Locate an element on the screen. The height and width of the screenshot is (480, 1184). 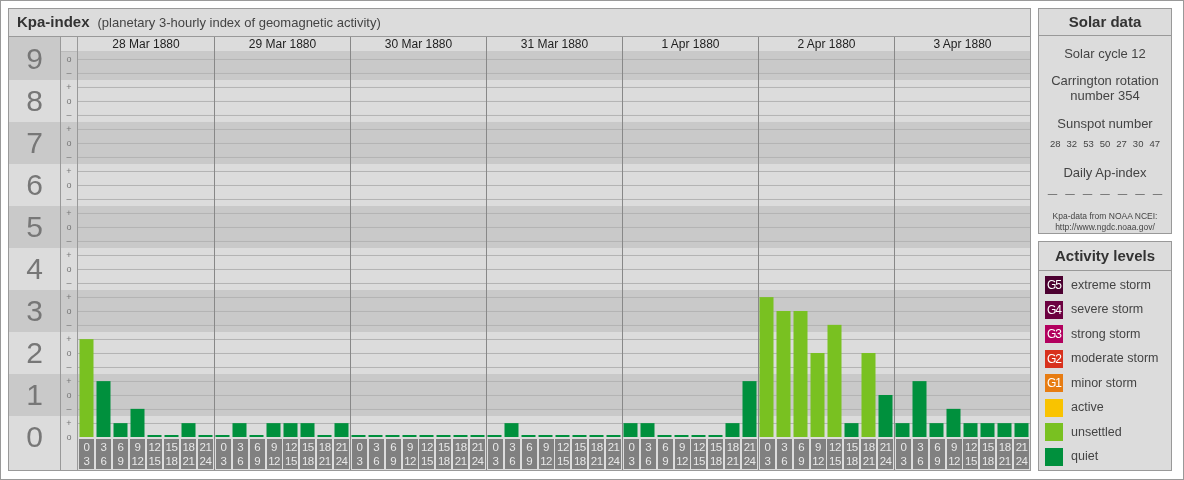
sunspot-value: 30 is located at coordinates (1138, 144).